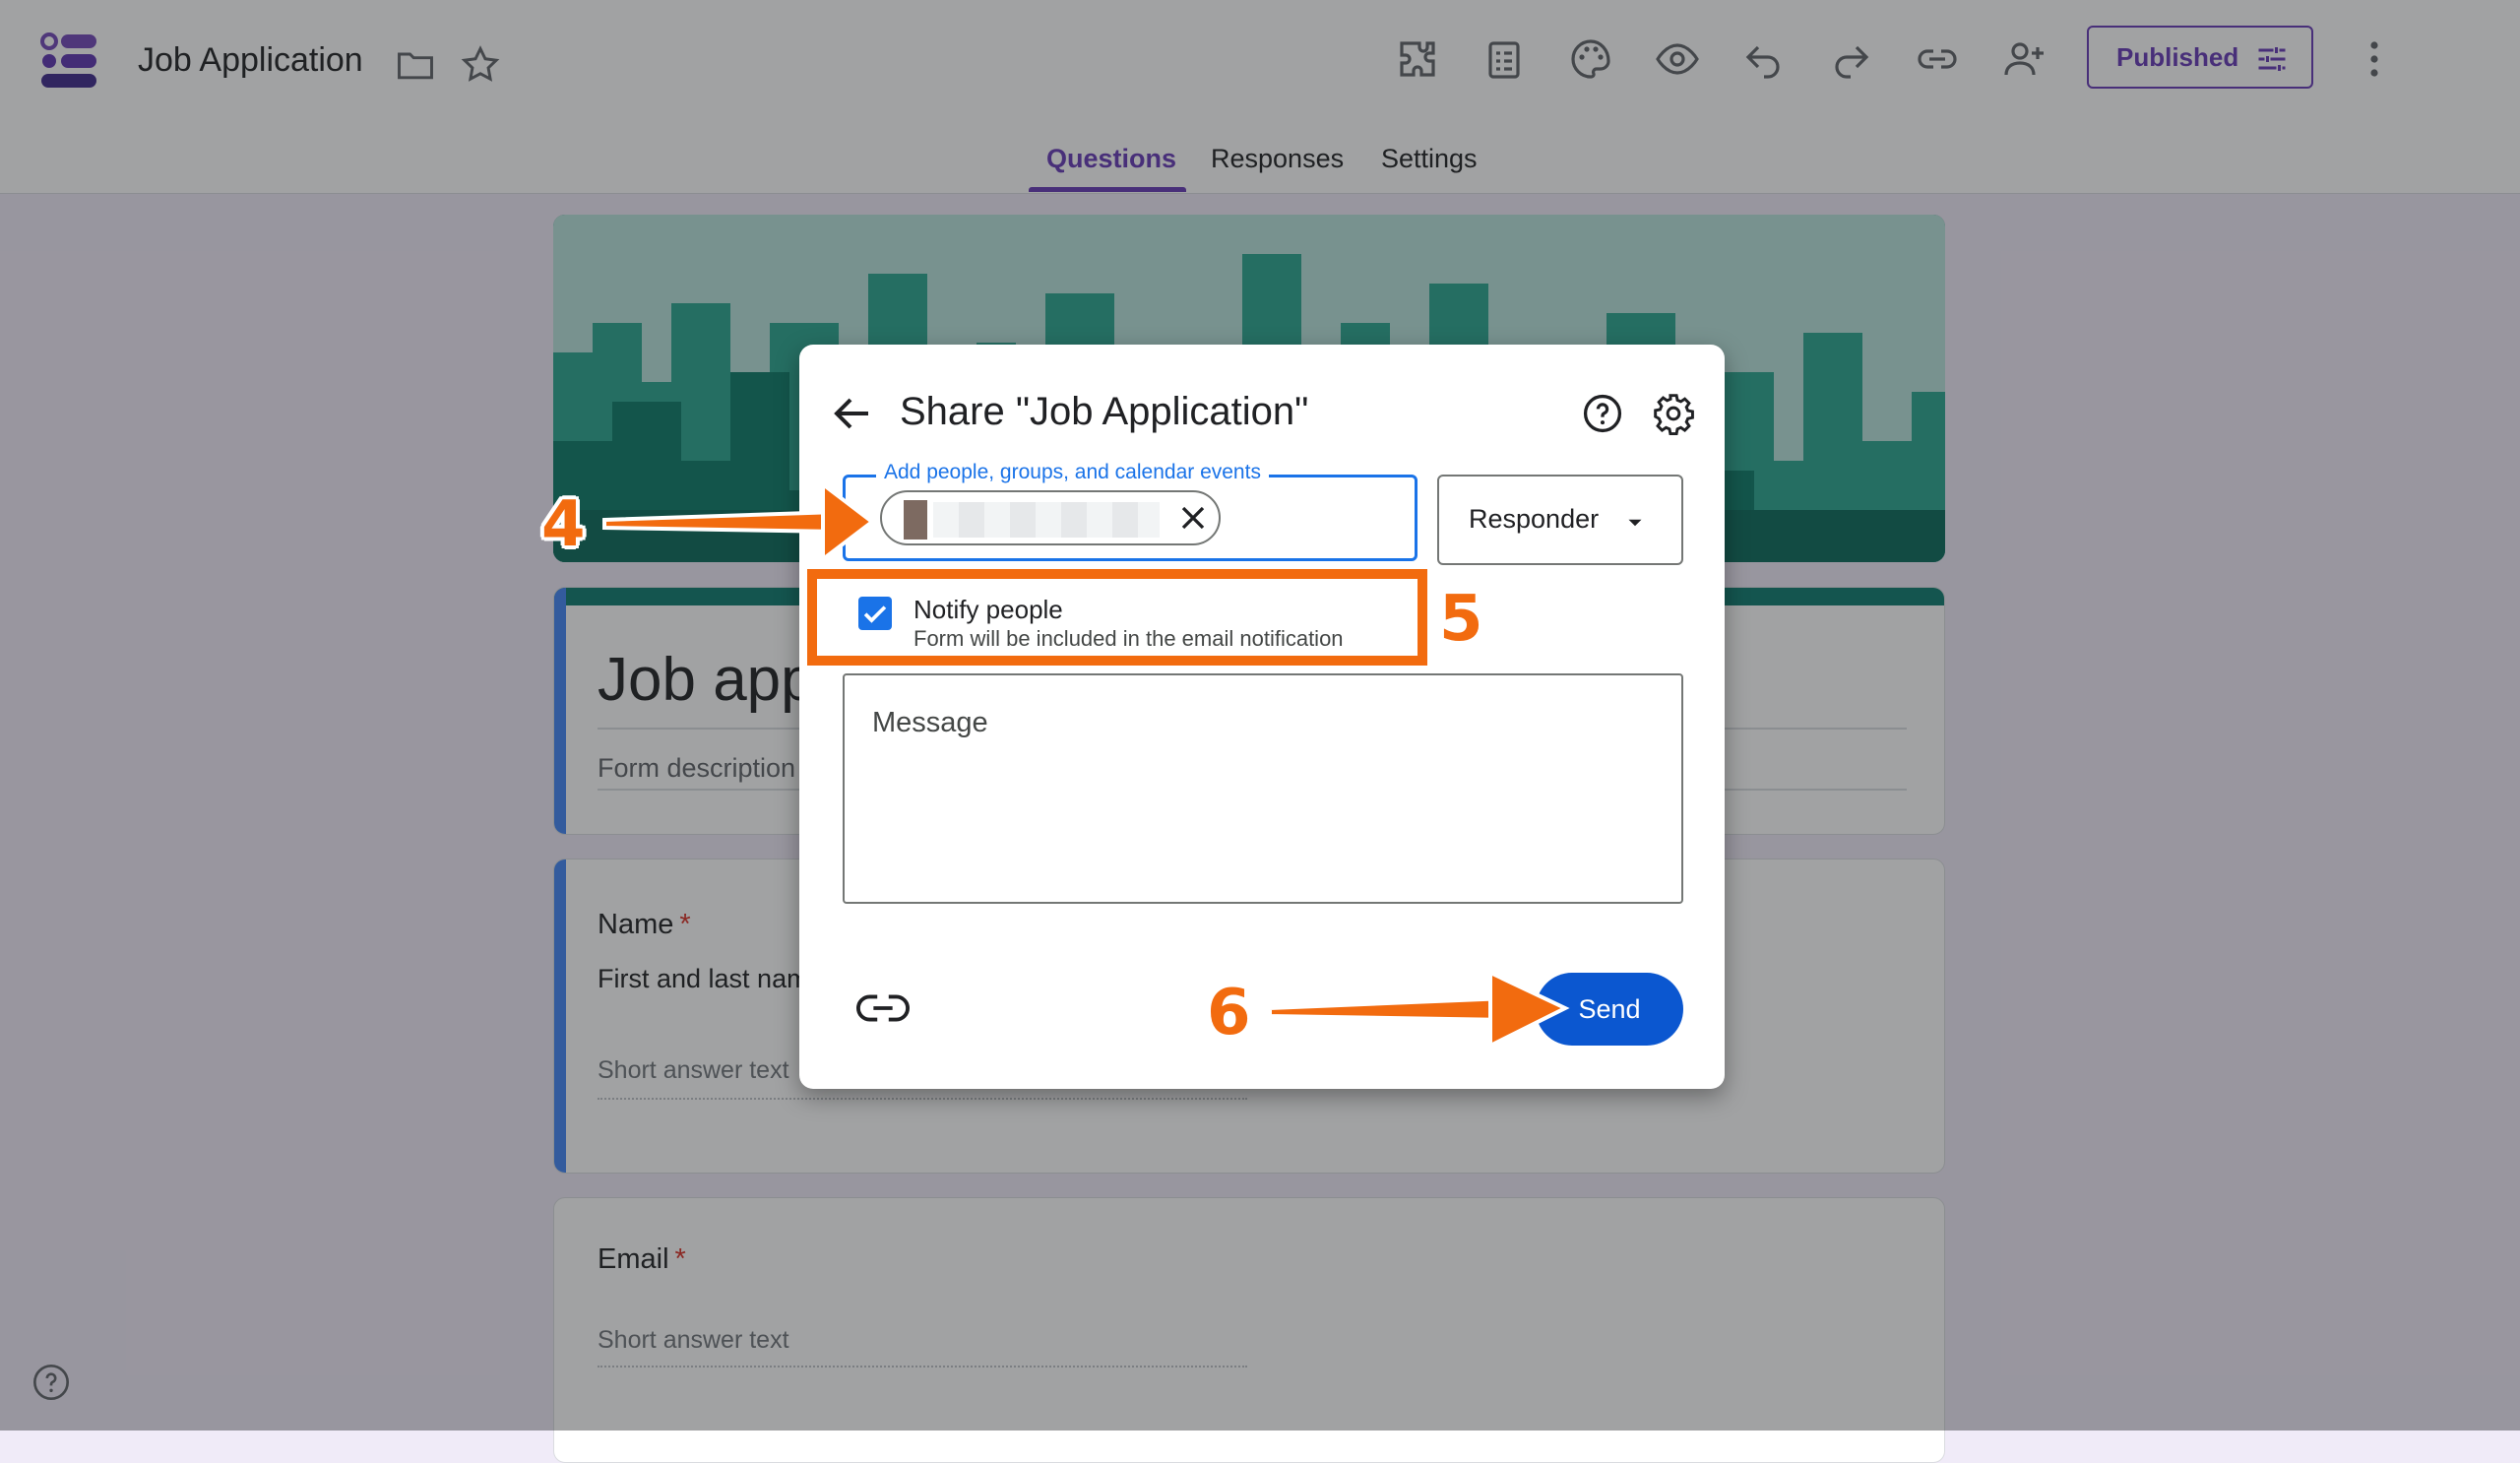 The image size is (2520, 1463). What do you see at coordinates (1117, 617) in the screenshot?
I see `step-5-highlight` at bounding box center [1117, 617].